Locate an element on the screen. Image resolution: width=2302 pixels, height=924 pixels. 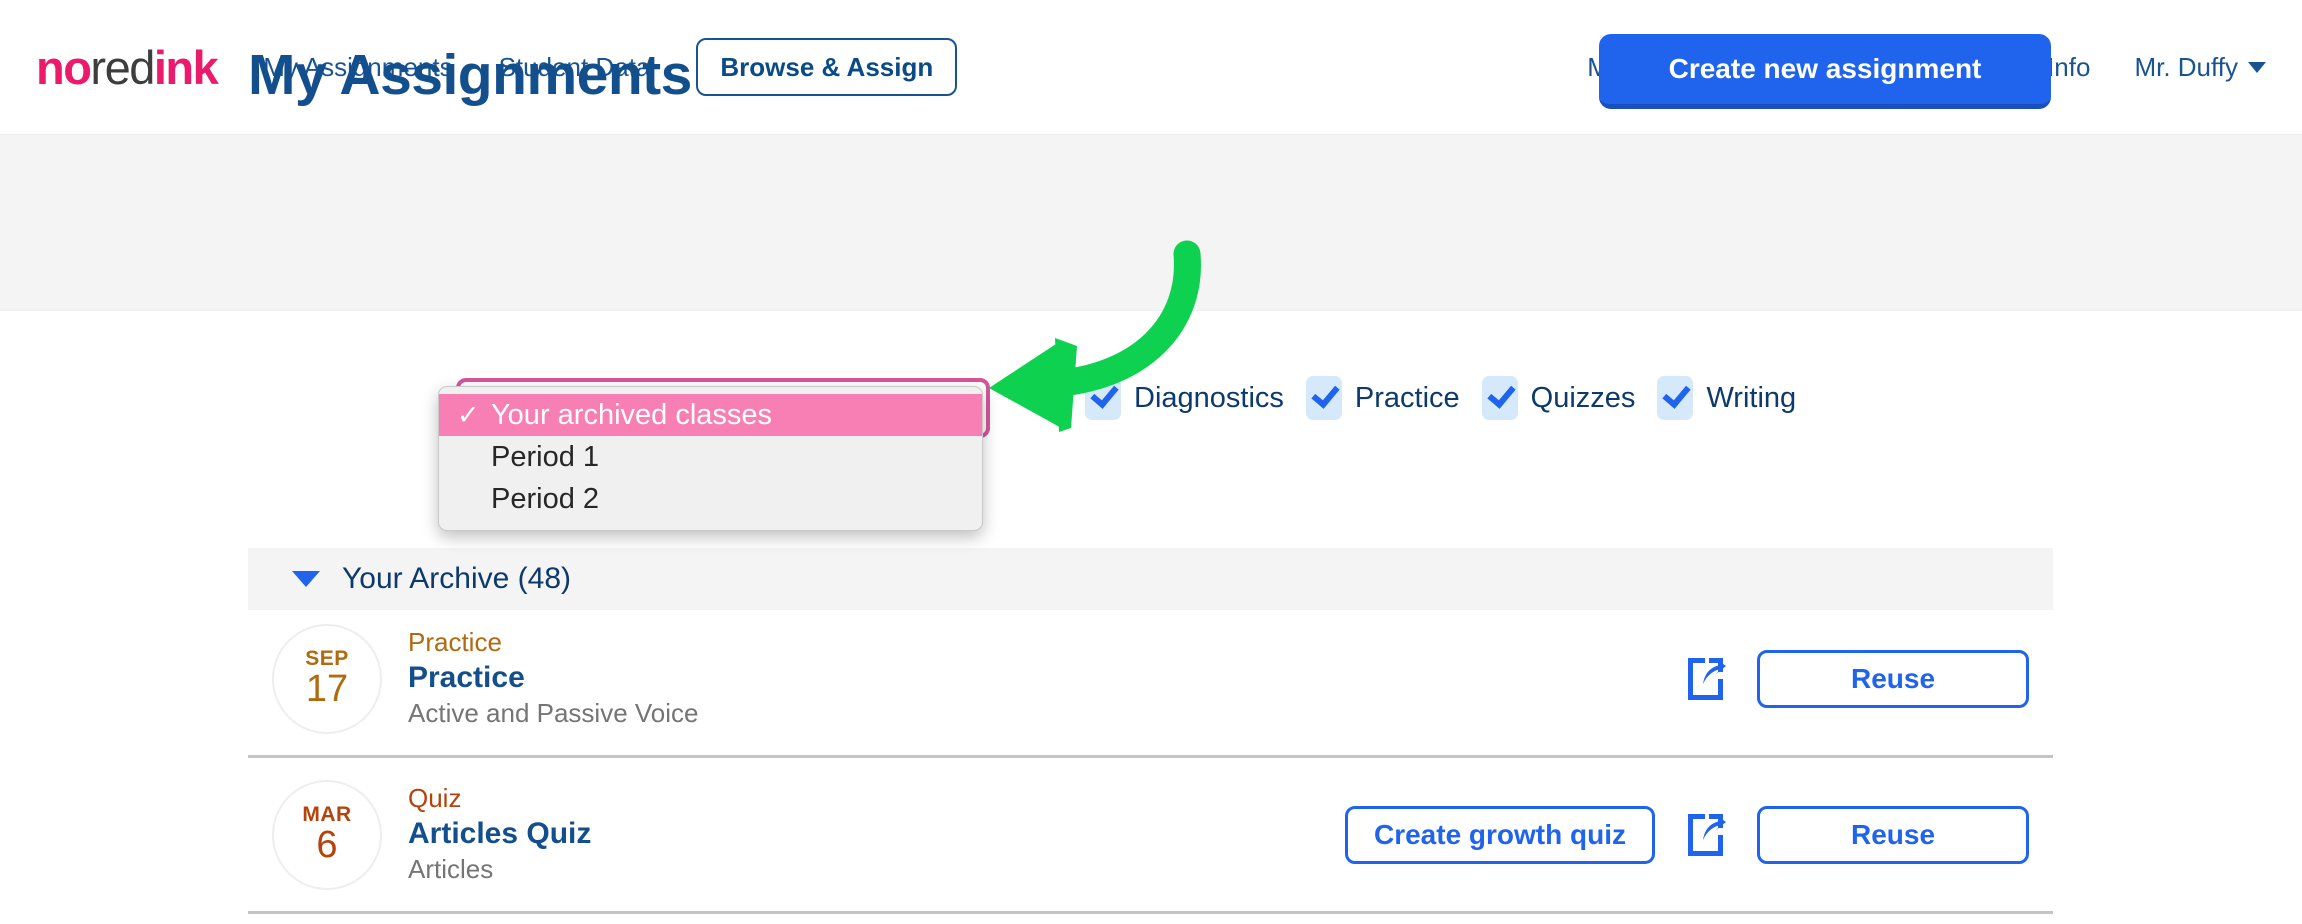
assignment-type-filters: Diagnostics Practice Quizzes Writing is located at coordinates (1440, 398).